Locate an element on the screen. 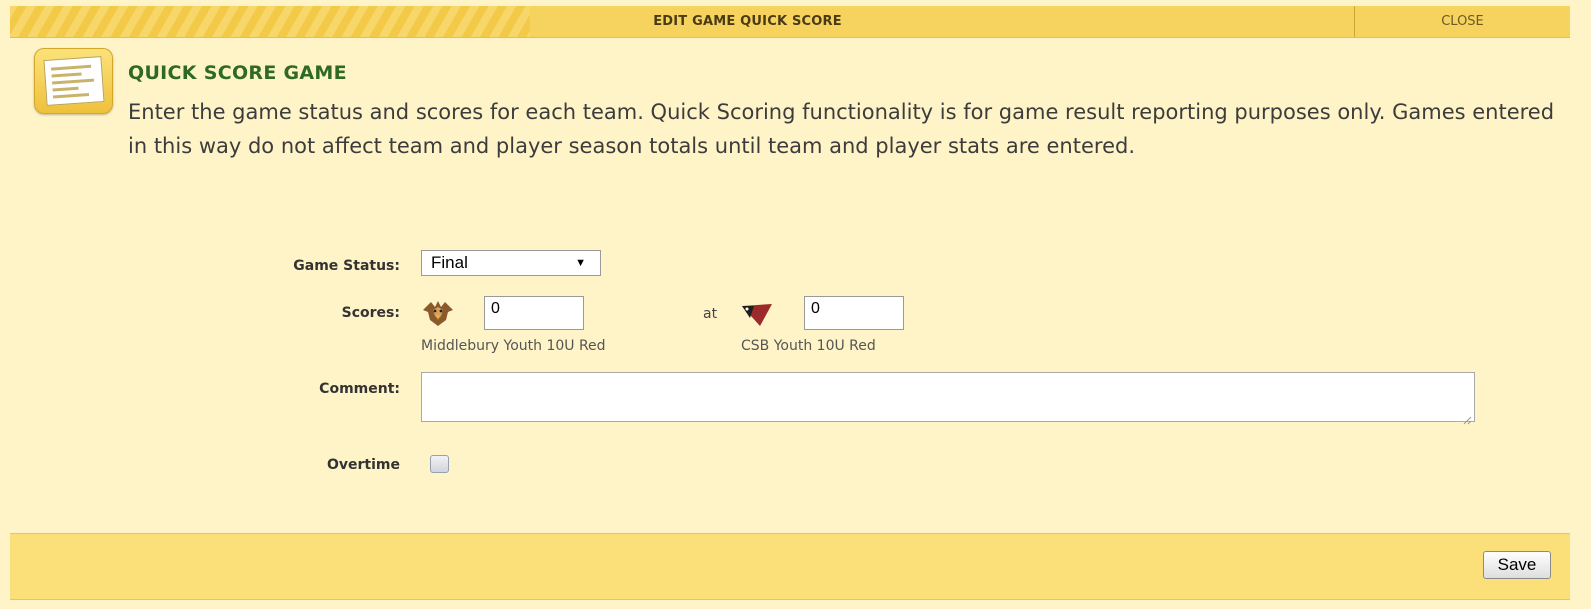  home-score-input: 0 is located at coordinates (854, 313).